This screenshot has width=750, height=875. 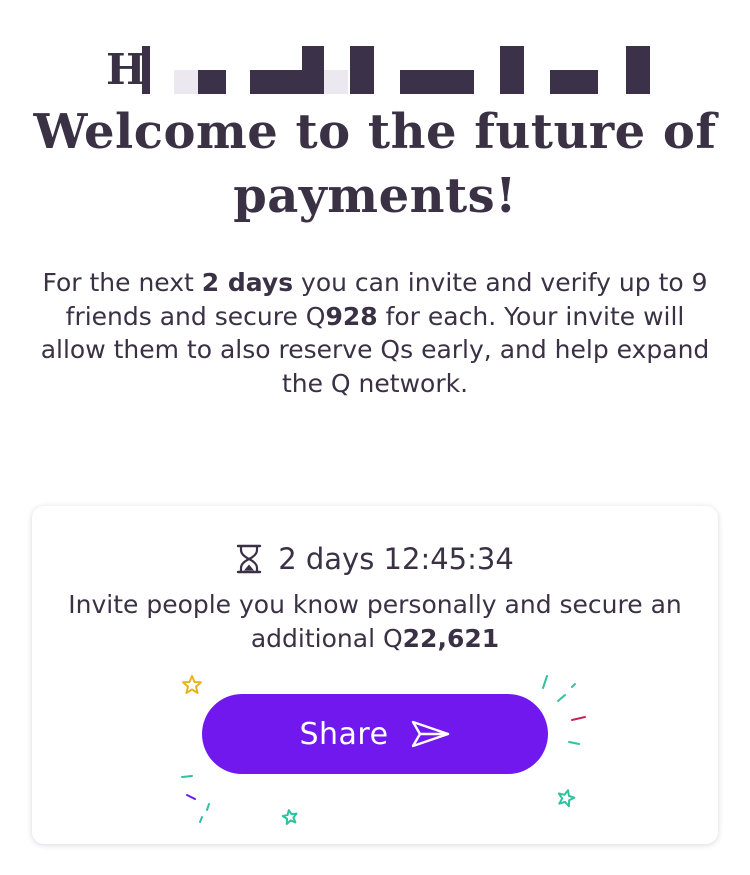 I want to click on hourglass-icon, so click(x=249, y=559).